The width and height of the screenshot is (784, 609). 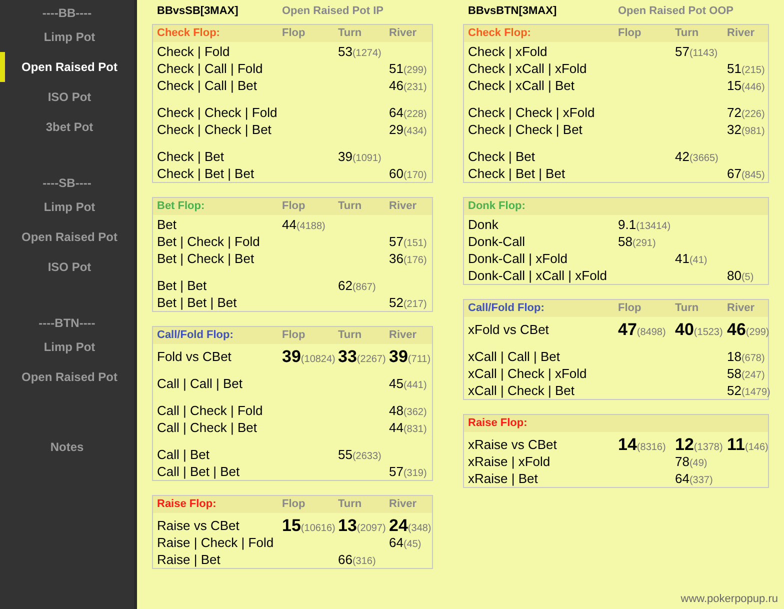 What do you see at coordinates (538, 276) in the screenshot?
I see `row-label: Donk-Call | xCall | xFold` at bounding box center [538, 276].